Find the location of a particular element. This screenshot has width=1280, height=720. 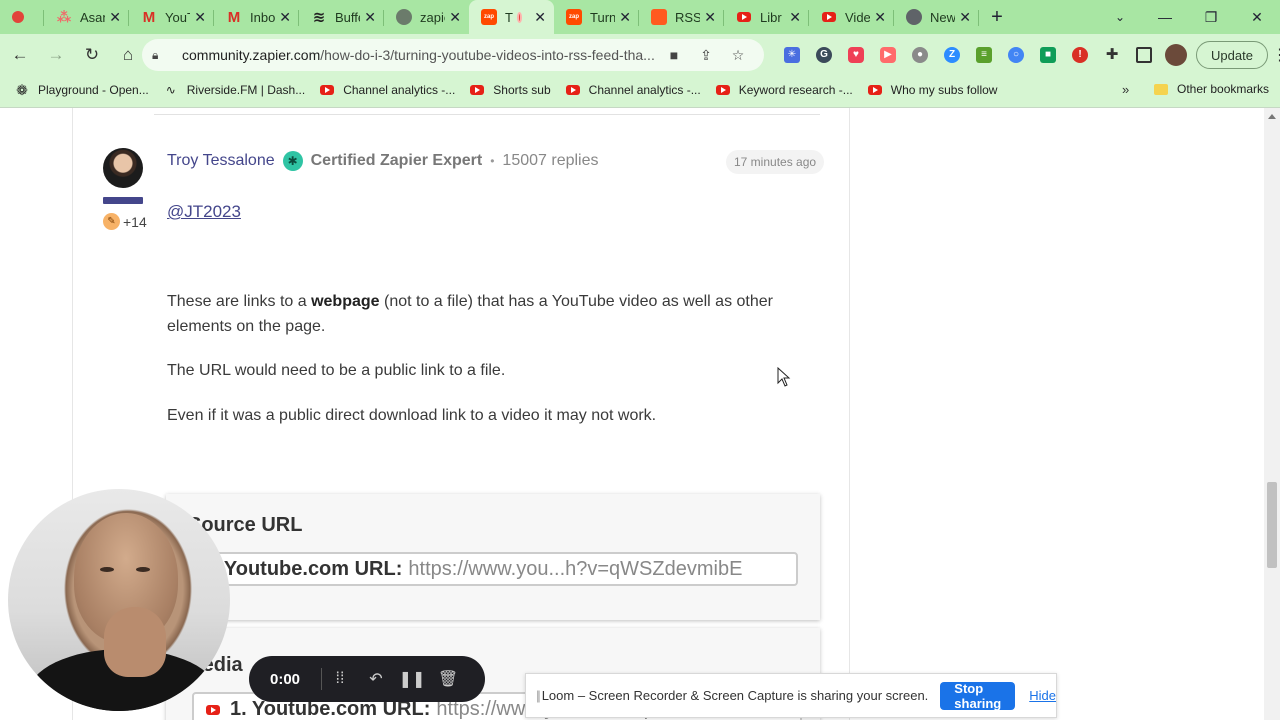

page-scrollbar is located at coordinates (1272, 414).